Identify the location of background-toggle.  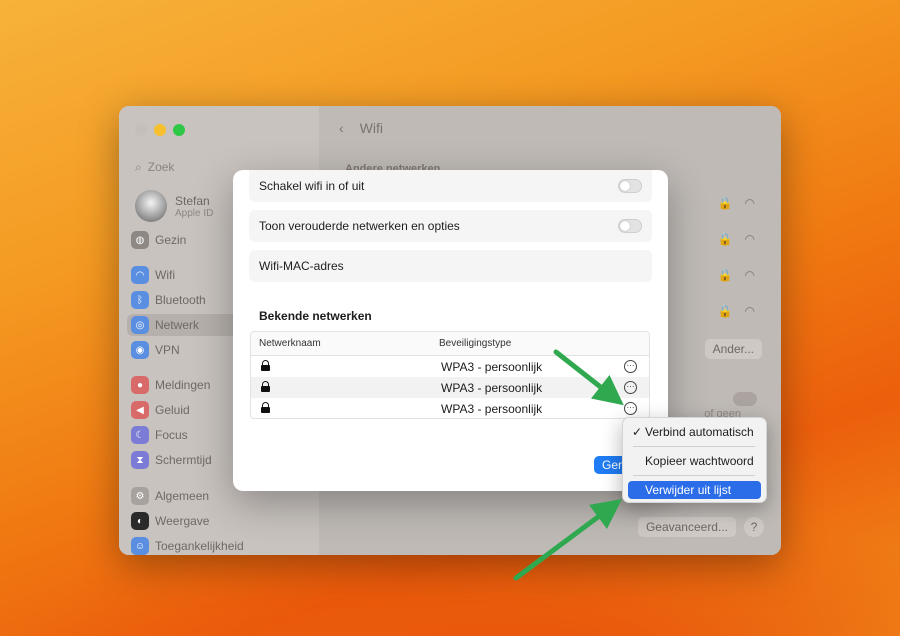
(745, 399).